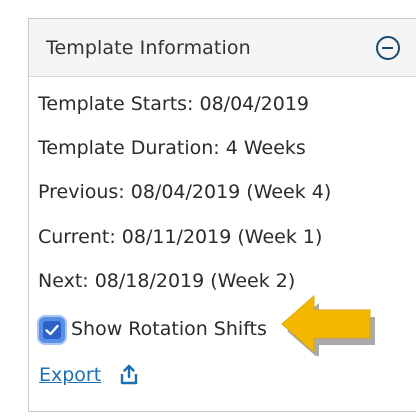 This screenshot has height=416, width=416. Describe the element at coordinates (169, 329) in the screenshot. I see `show-rotation-shifts-label: Show Rotation Shifts` at that location.